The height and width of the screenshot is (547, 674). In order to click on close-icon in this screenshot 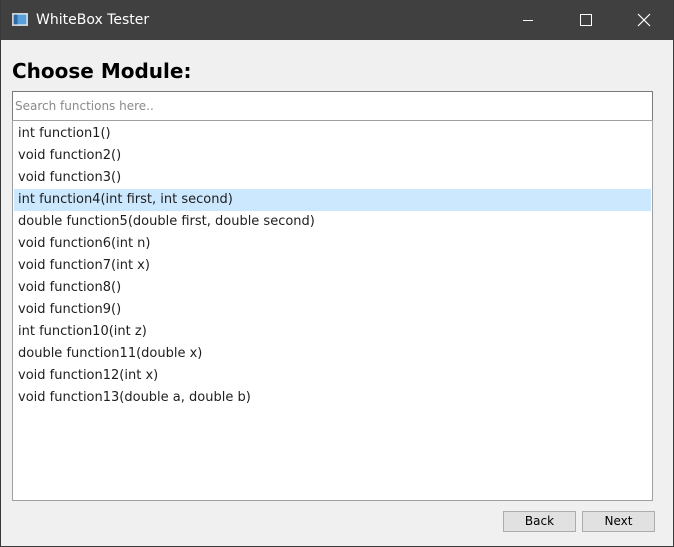, I will do `click(644, 20)`.